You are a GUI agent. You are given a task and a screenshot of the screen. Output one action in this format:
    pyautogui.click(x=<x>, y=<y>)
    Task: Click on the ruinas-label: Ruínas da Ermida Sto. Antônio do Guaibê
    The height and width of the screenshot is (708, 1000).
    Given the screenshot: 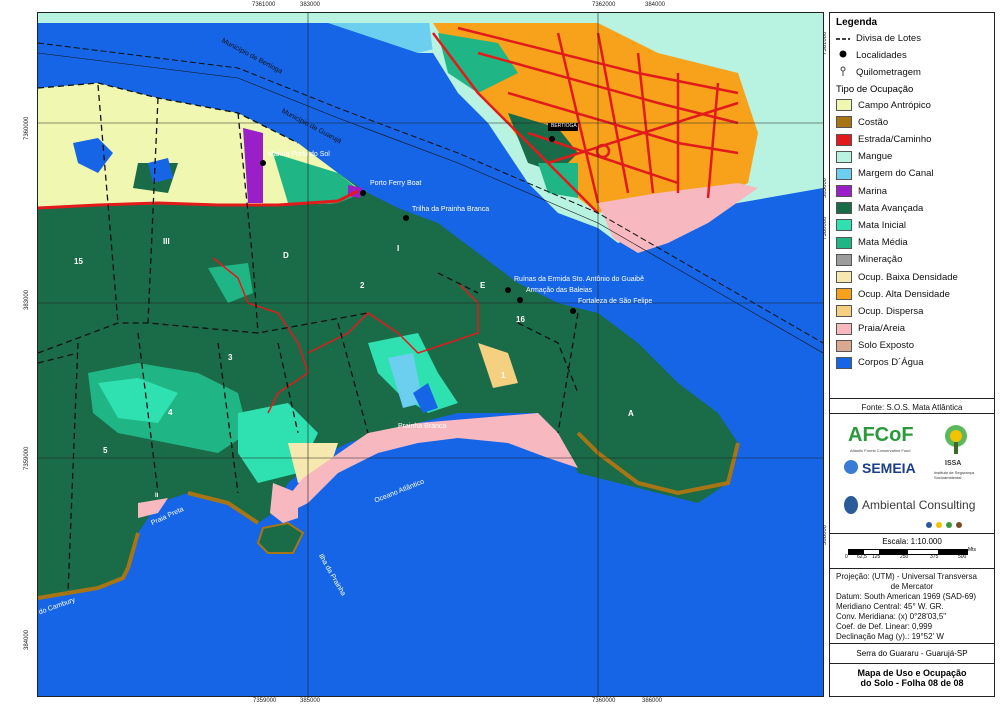 What is the action you would take?
    pyautogui.click(x=579, y=279)
    